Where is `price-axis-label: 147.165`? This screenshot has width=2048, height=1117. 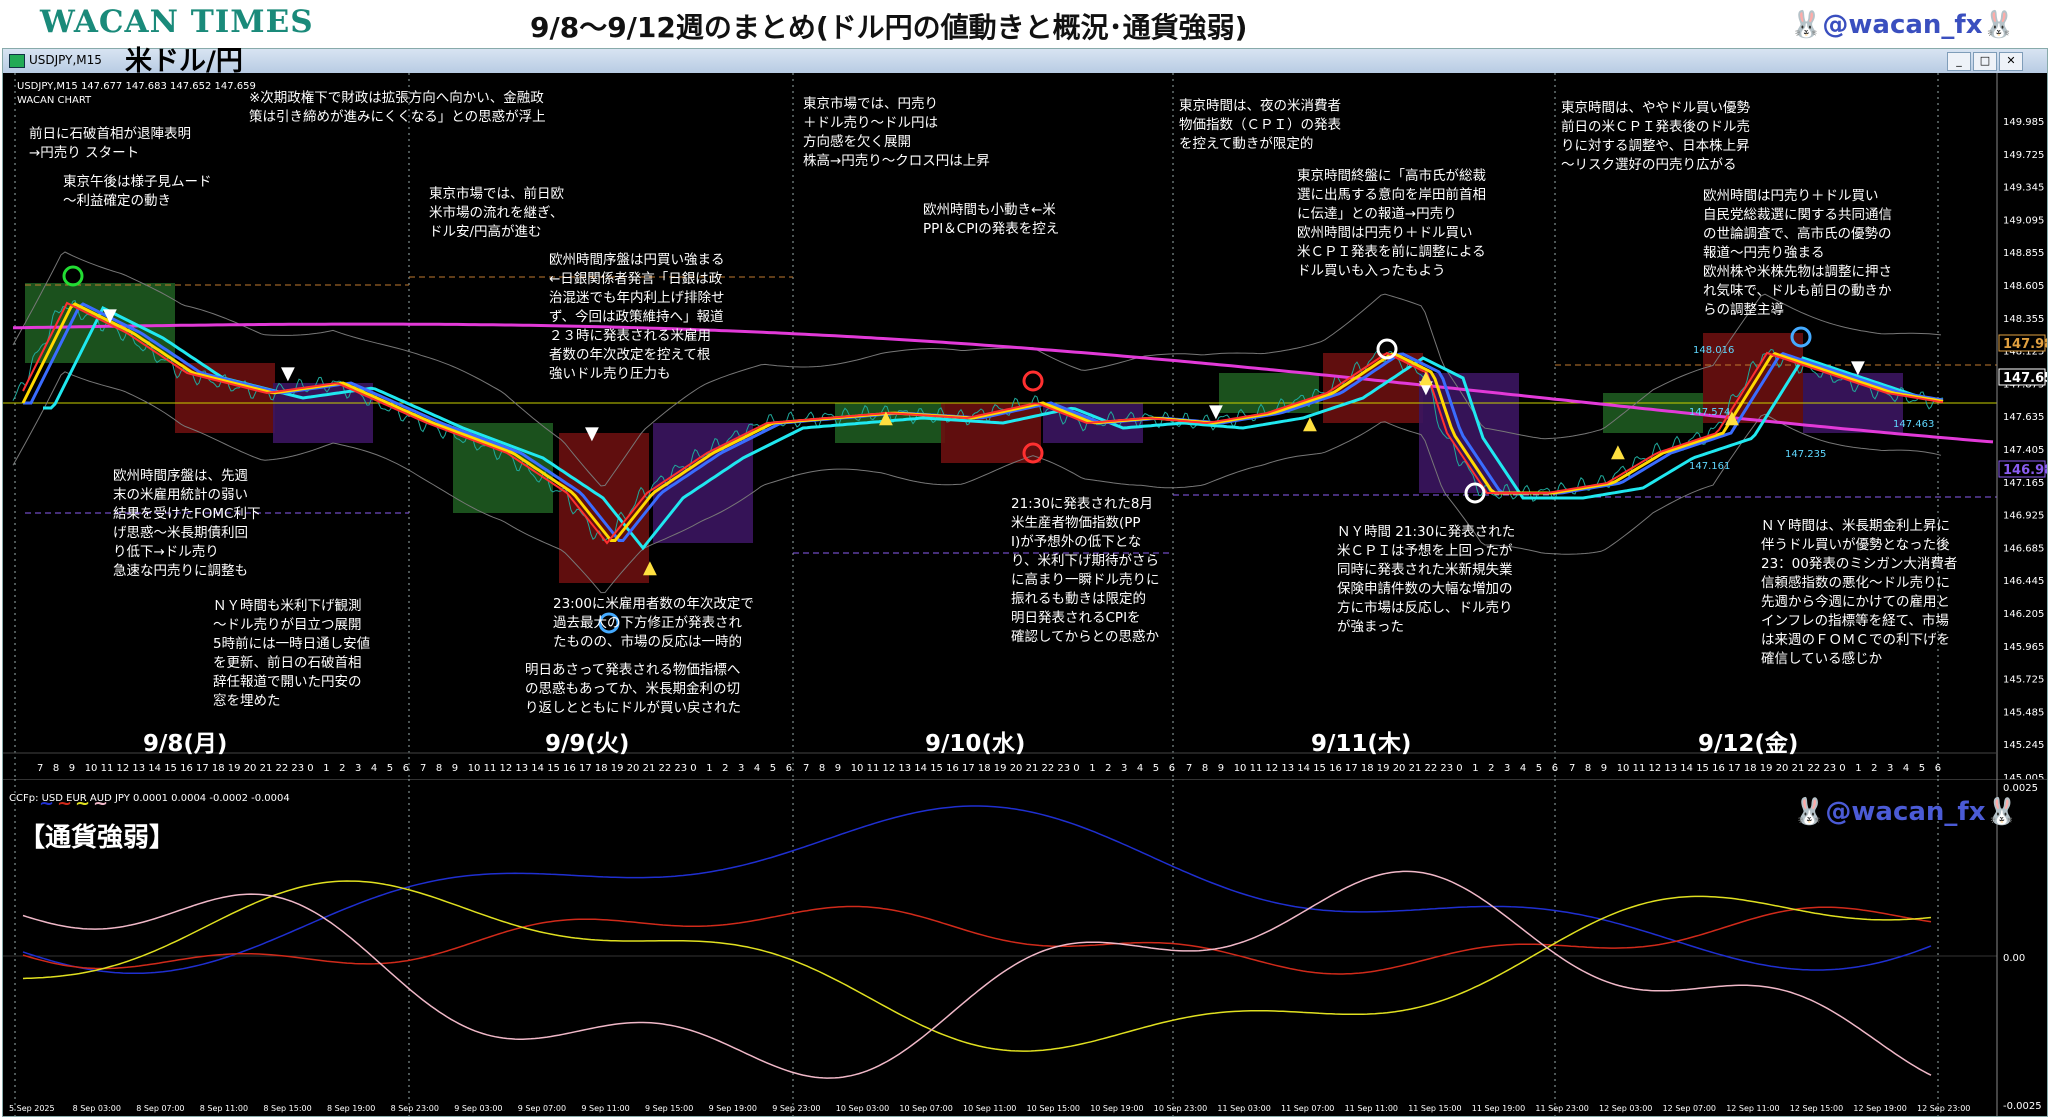
price-axis-label: 147.165 is located at coordinates (2023, 483).